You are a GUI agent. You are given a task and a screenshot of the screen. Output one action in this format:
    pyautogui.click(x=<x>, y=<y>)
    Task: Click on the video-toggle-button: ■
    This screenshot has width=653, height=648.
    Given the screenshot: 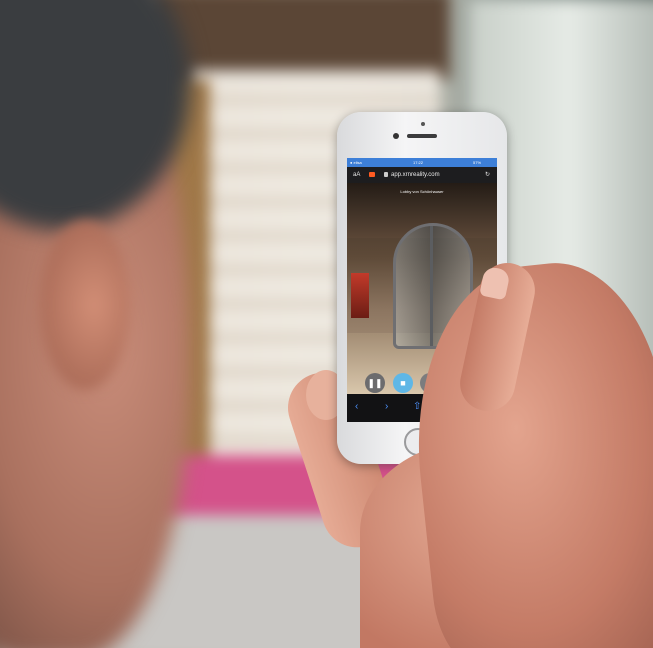 What is the action you would take?
    pyautogui.click(x=403, y=383)
    